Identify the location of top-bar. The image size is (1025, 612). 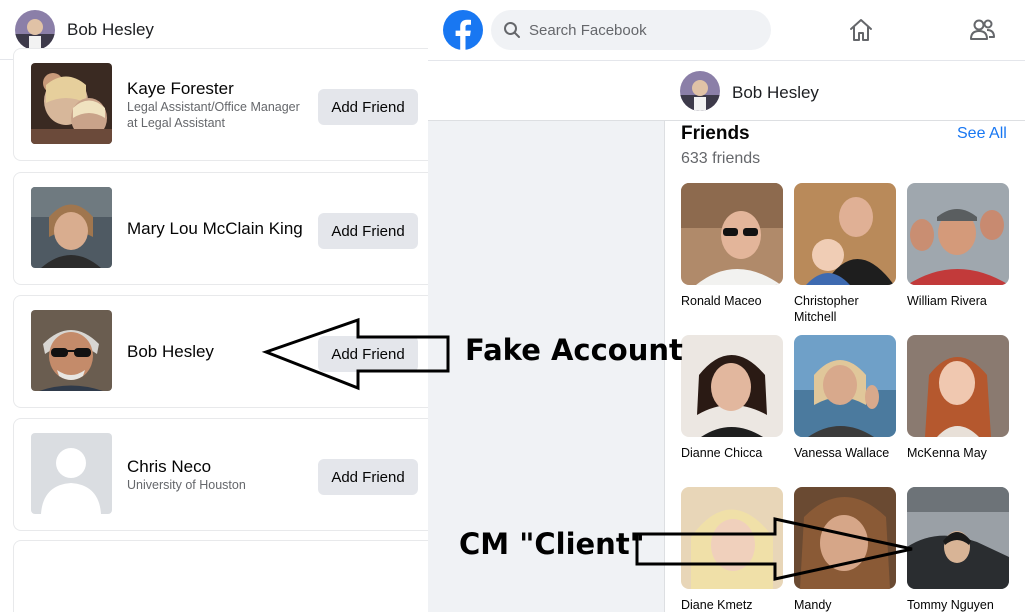
(726, 30).